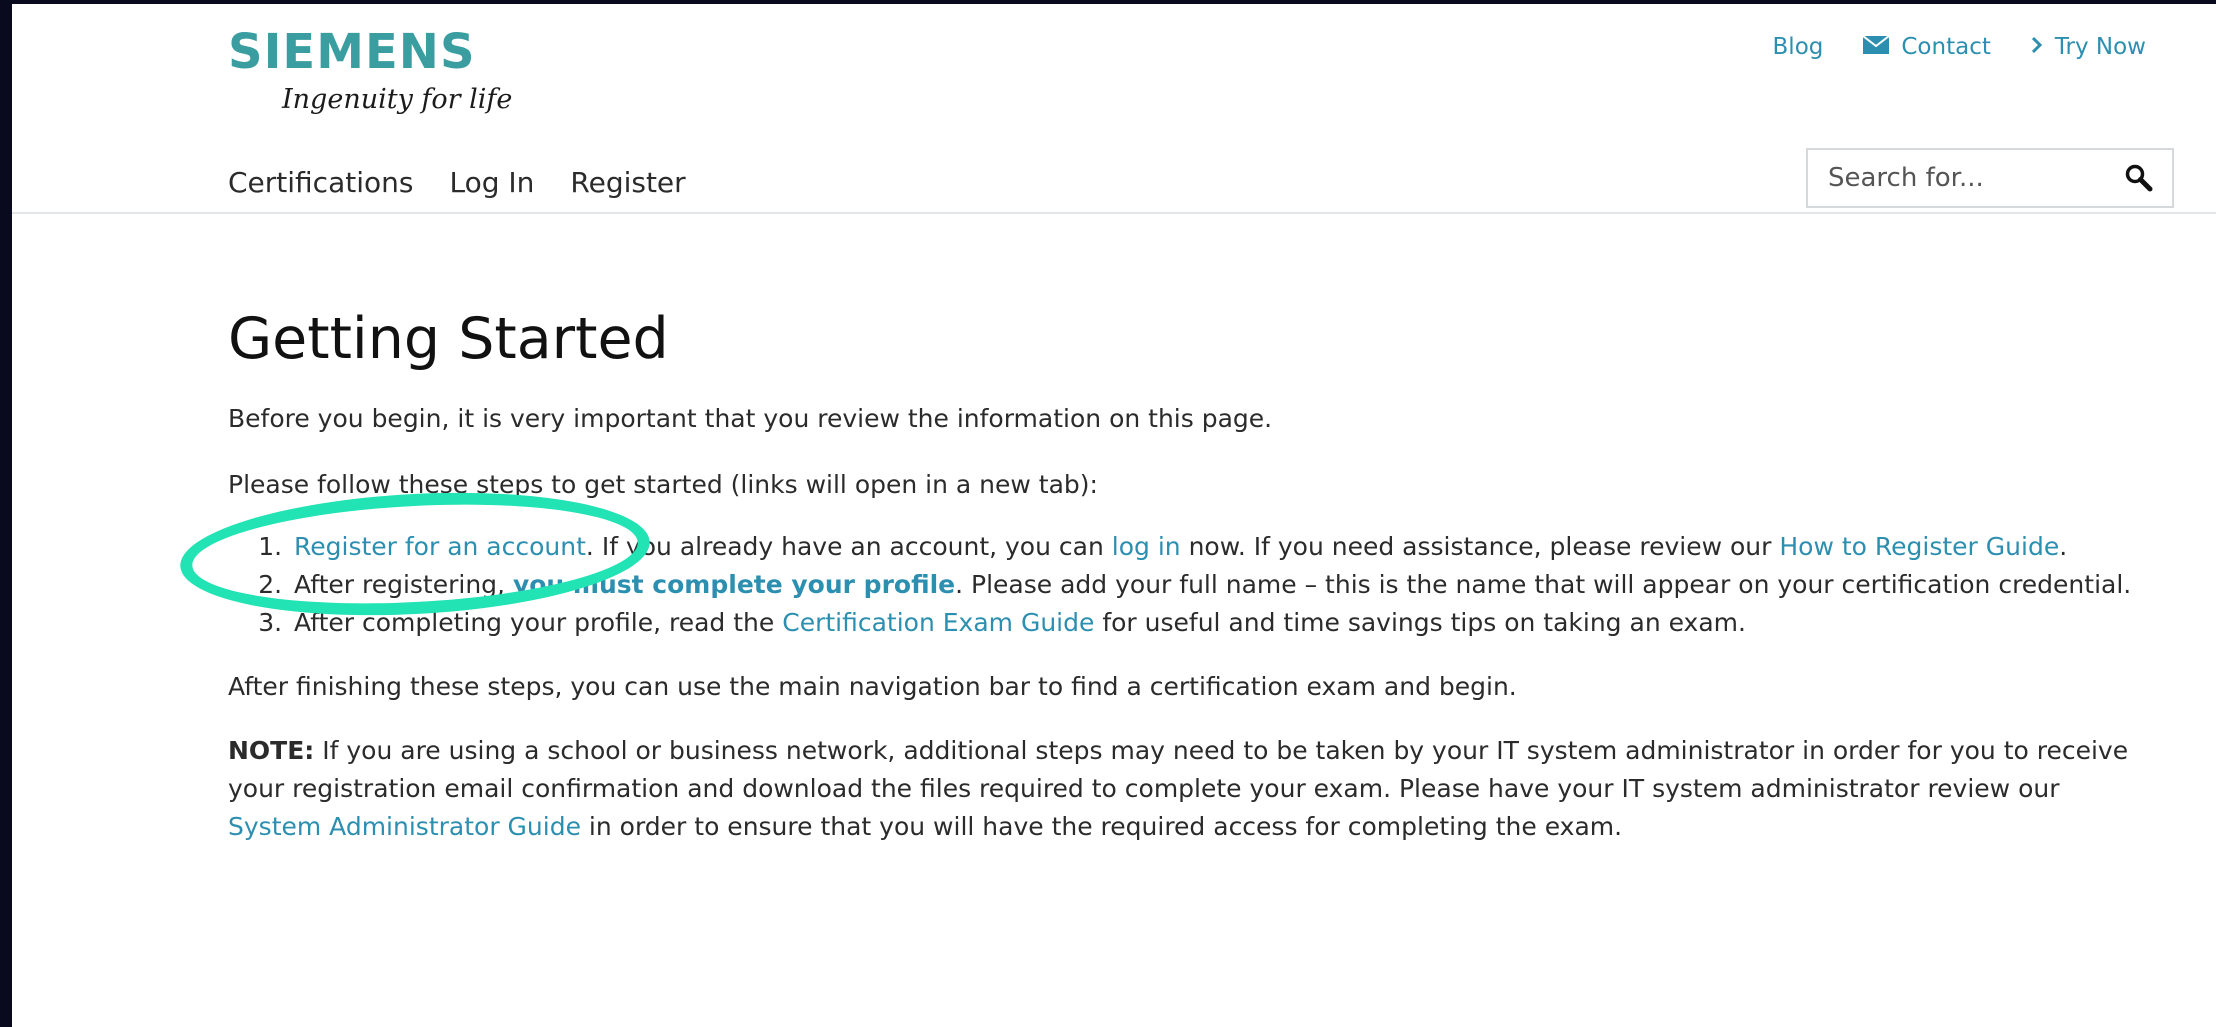 The image size is (2216, 1027). I want to click on nav-item-certifications: Certifications, so click(320, 182).